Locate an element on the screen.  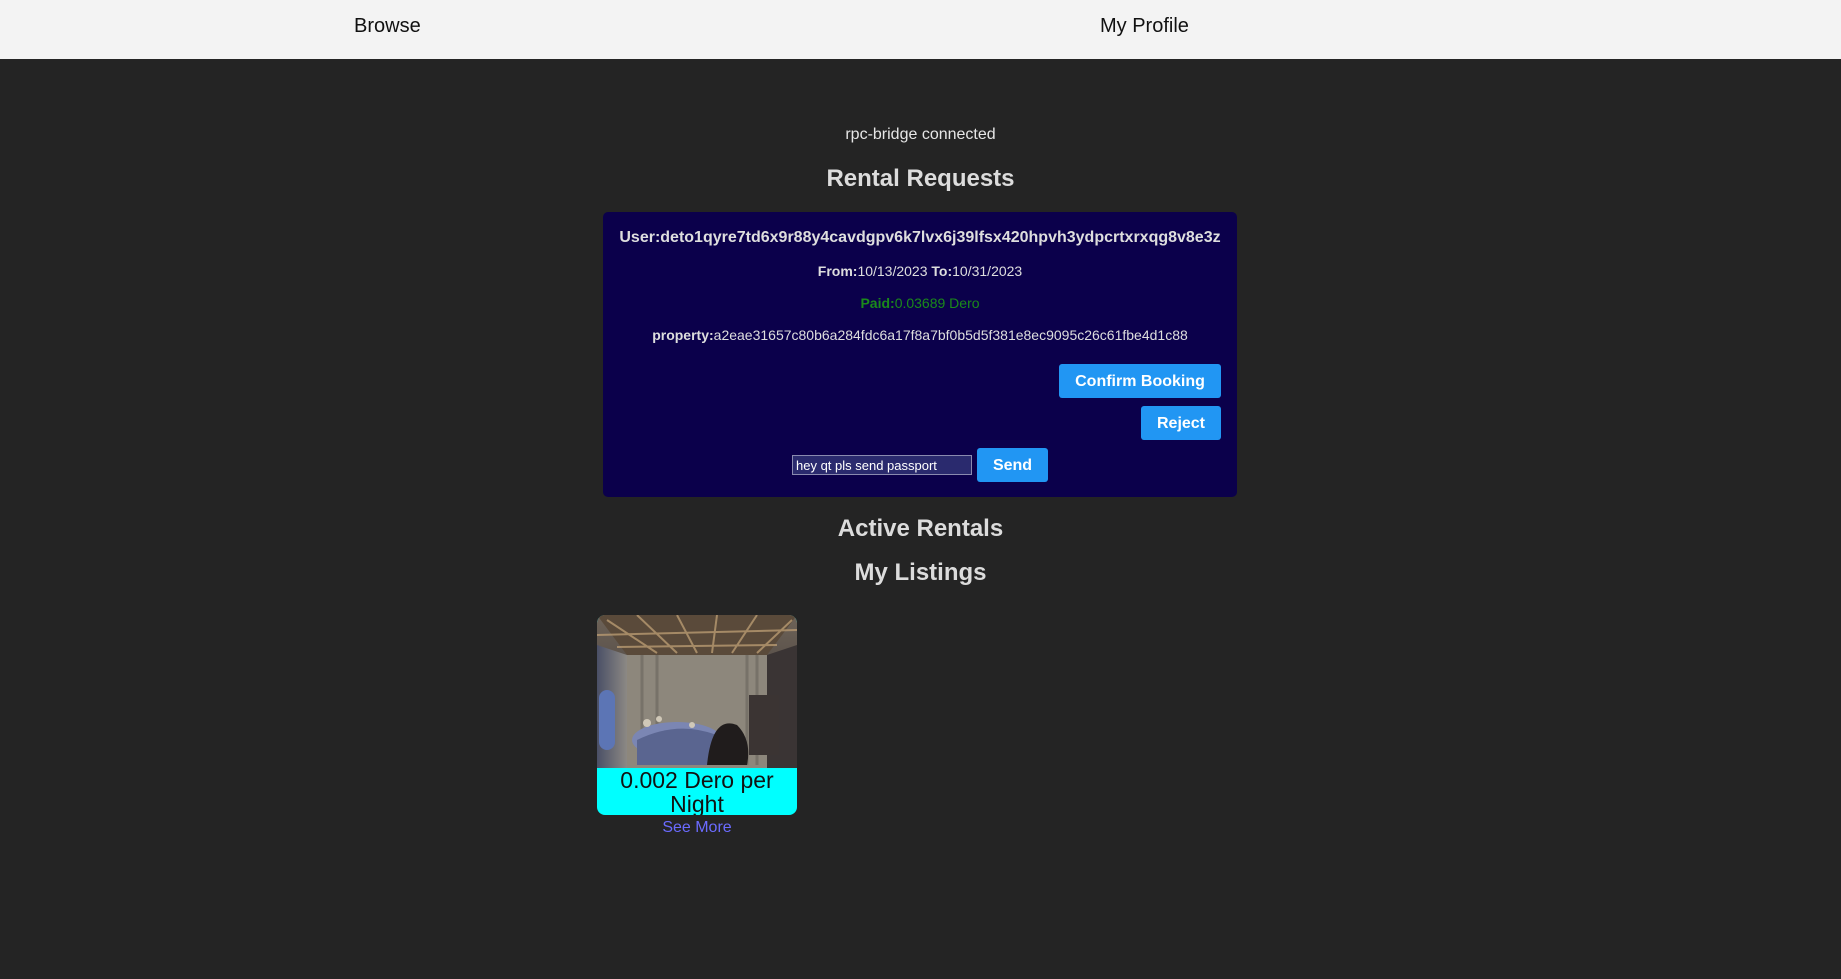
listing-card: 0.002 Dero per Night is located at coordinates (697, 715).